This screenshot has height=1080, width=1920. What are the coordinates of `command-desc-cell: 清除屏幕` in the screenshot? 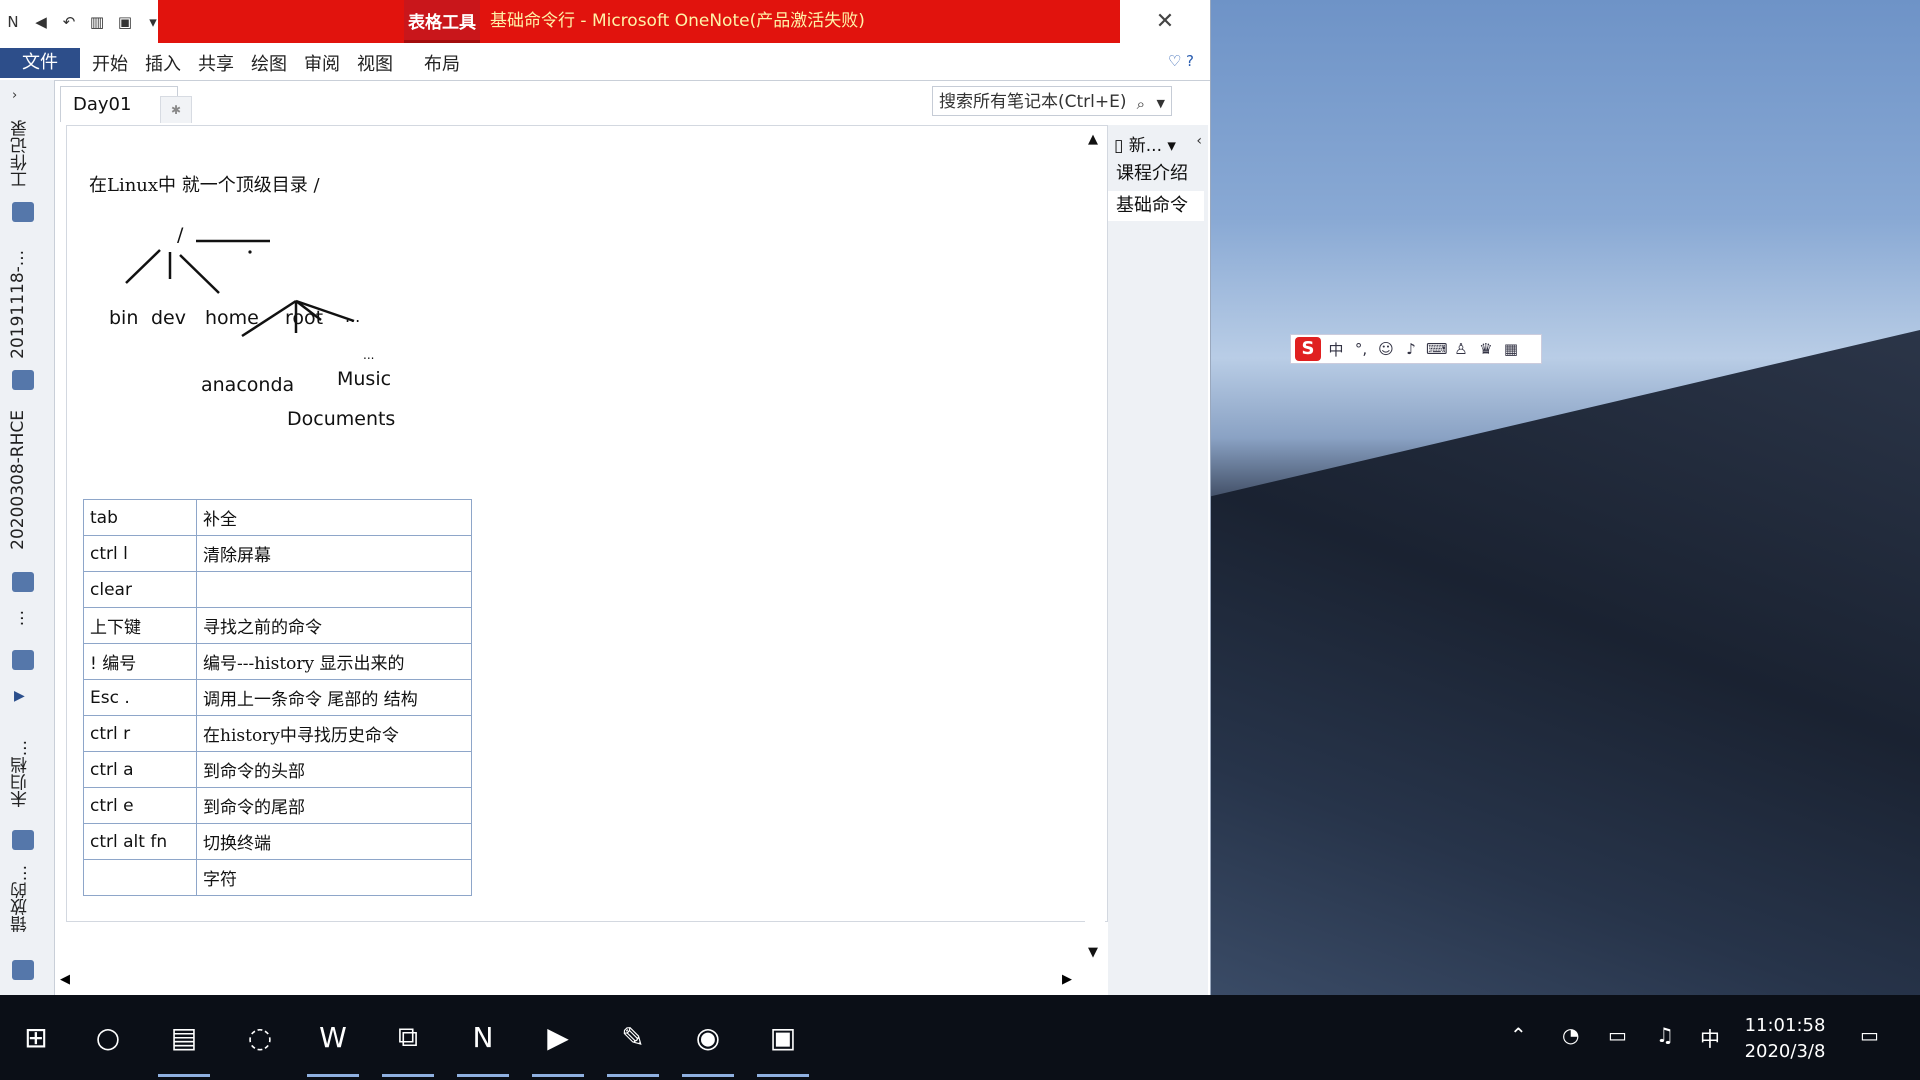 It's located at (334, 553).